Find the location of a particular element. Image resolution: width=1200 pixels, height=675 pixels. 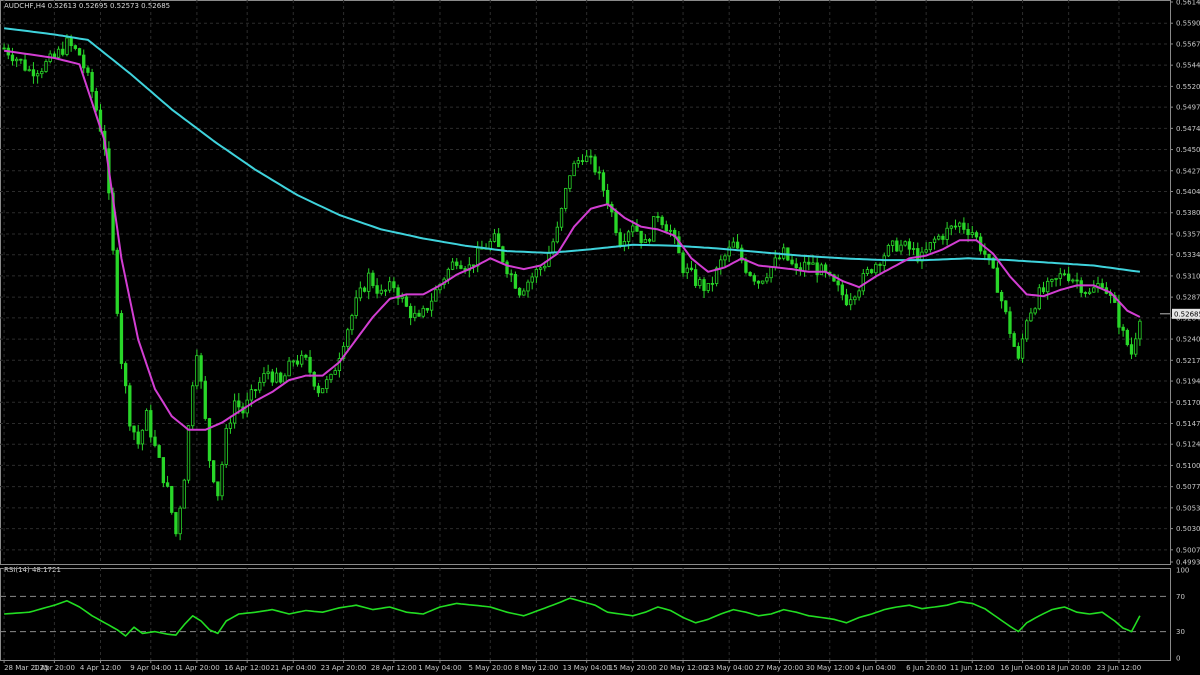

price-tick-label: 0.55440 is located at coordinates (1188, 66).